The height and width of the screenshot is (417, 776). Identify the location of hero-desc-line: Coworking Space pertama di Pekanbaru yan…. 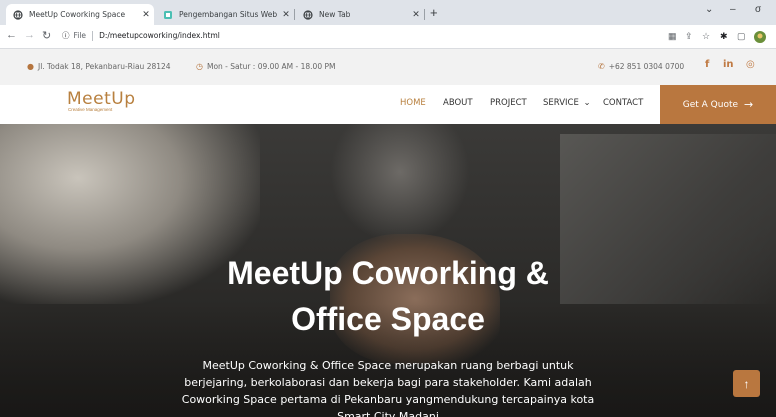
(388, 399).